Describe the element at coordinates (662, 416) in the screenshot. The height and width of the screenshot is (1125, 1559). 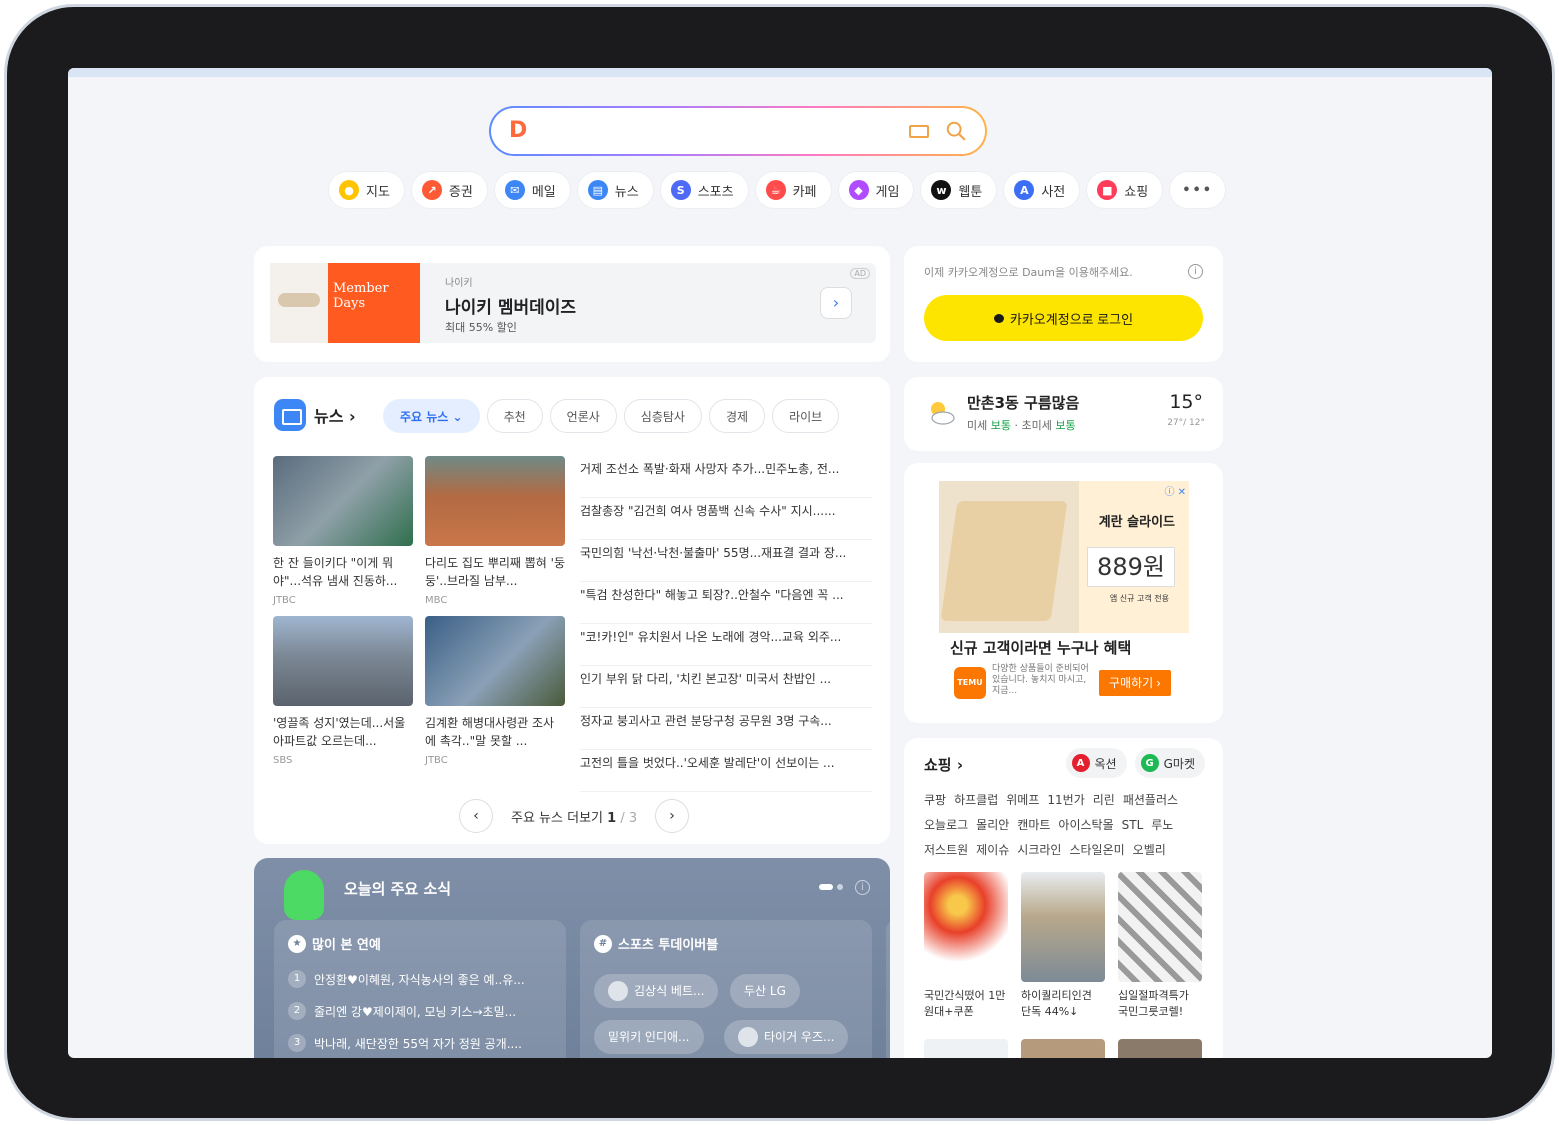
I see `tab-indepth: 심층탐사` at that location.